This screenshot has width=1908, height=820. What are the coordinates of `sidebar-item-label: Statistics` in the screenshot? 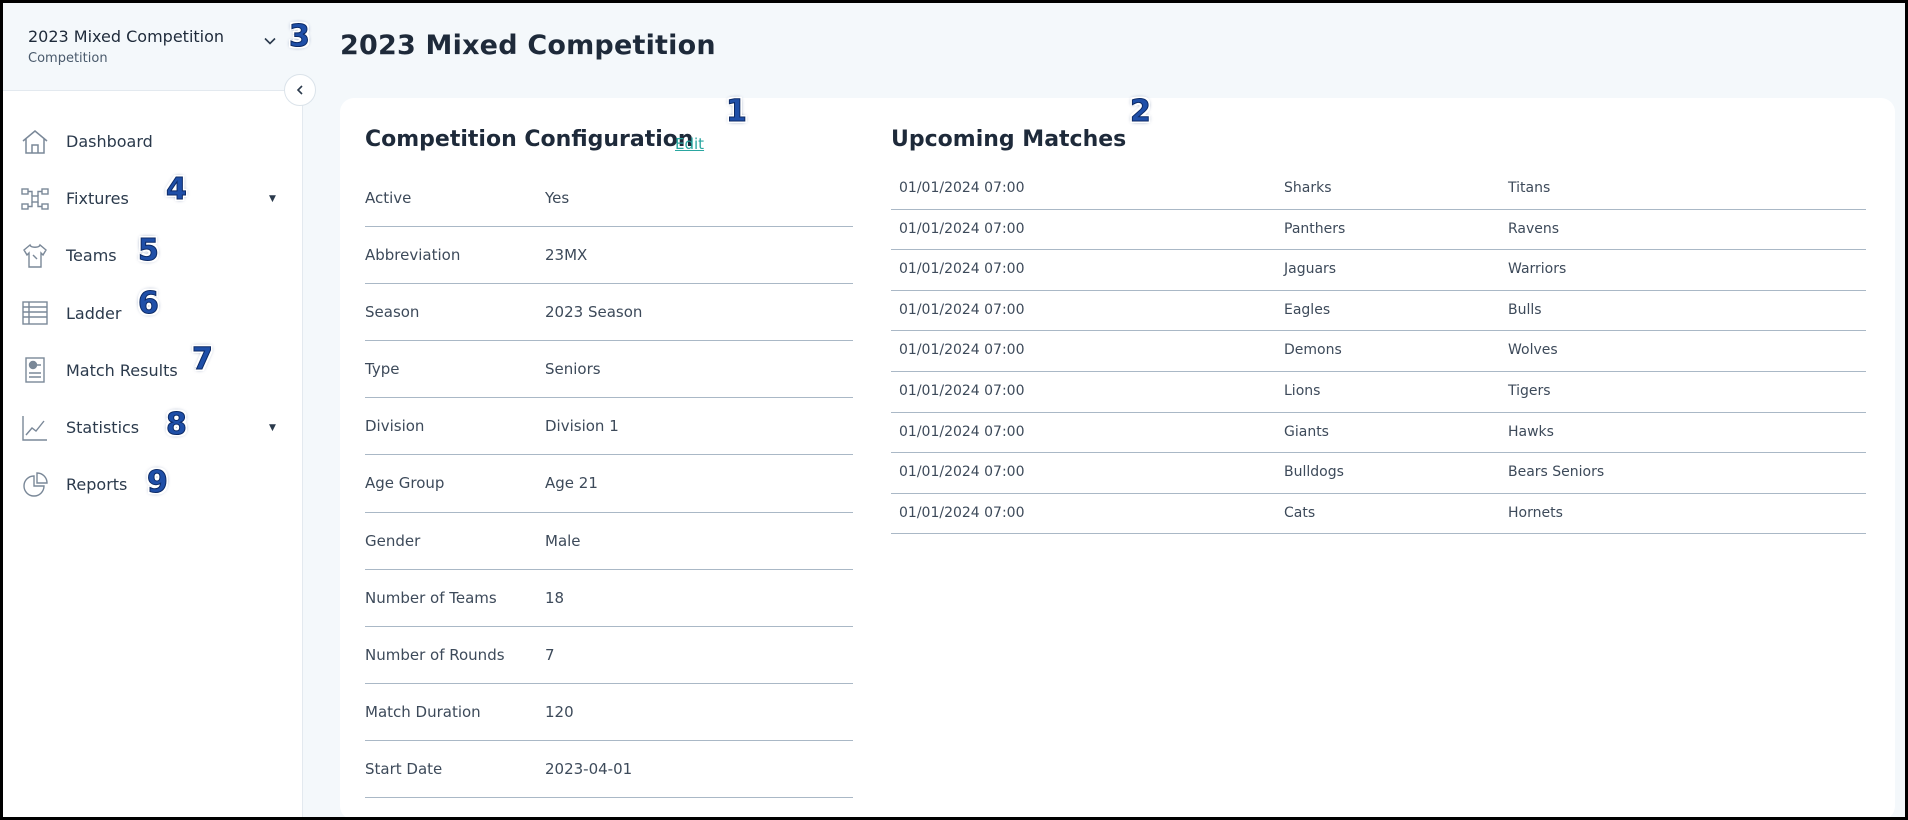 It's located at (103, 428).